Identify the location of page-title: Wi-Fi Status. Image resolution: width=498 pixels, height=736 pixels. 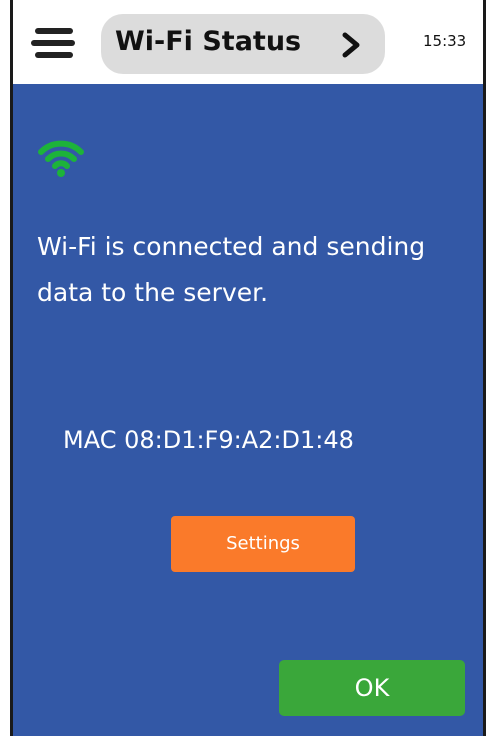
(208, 41).